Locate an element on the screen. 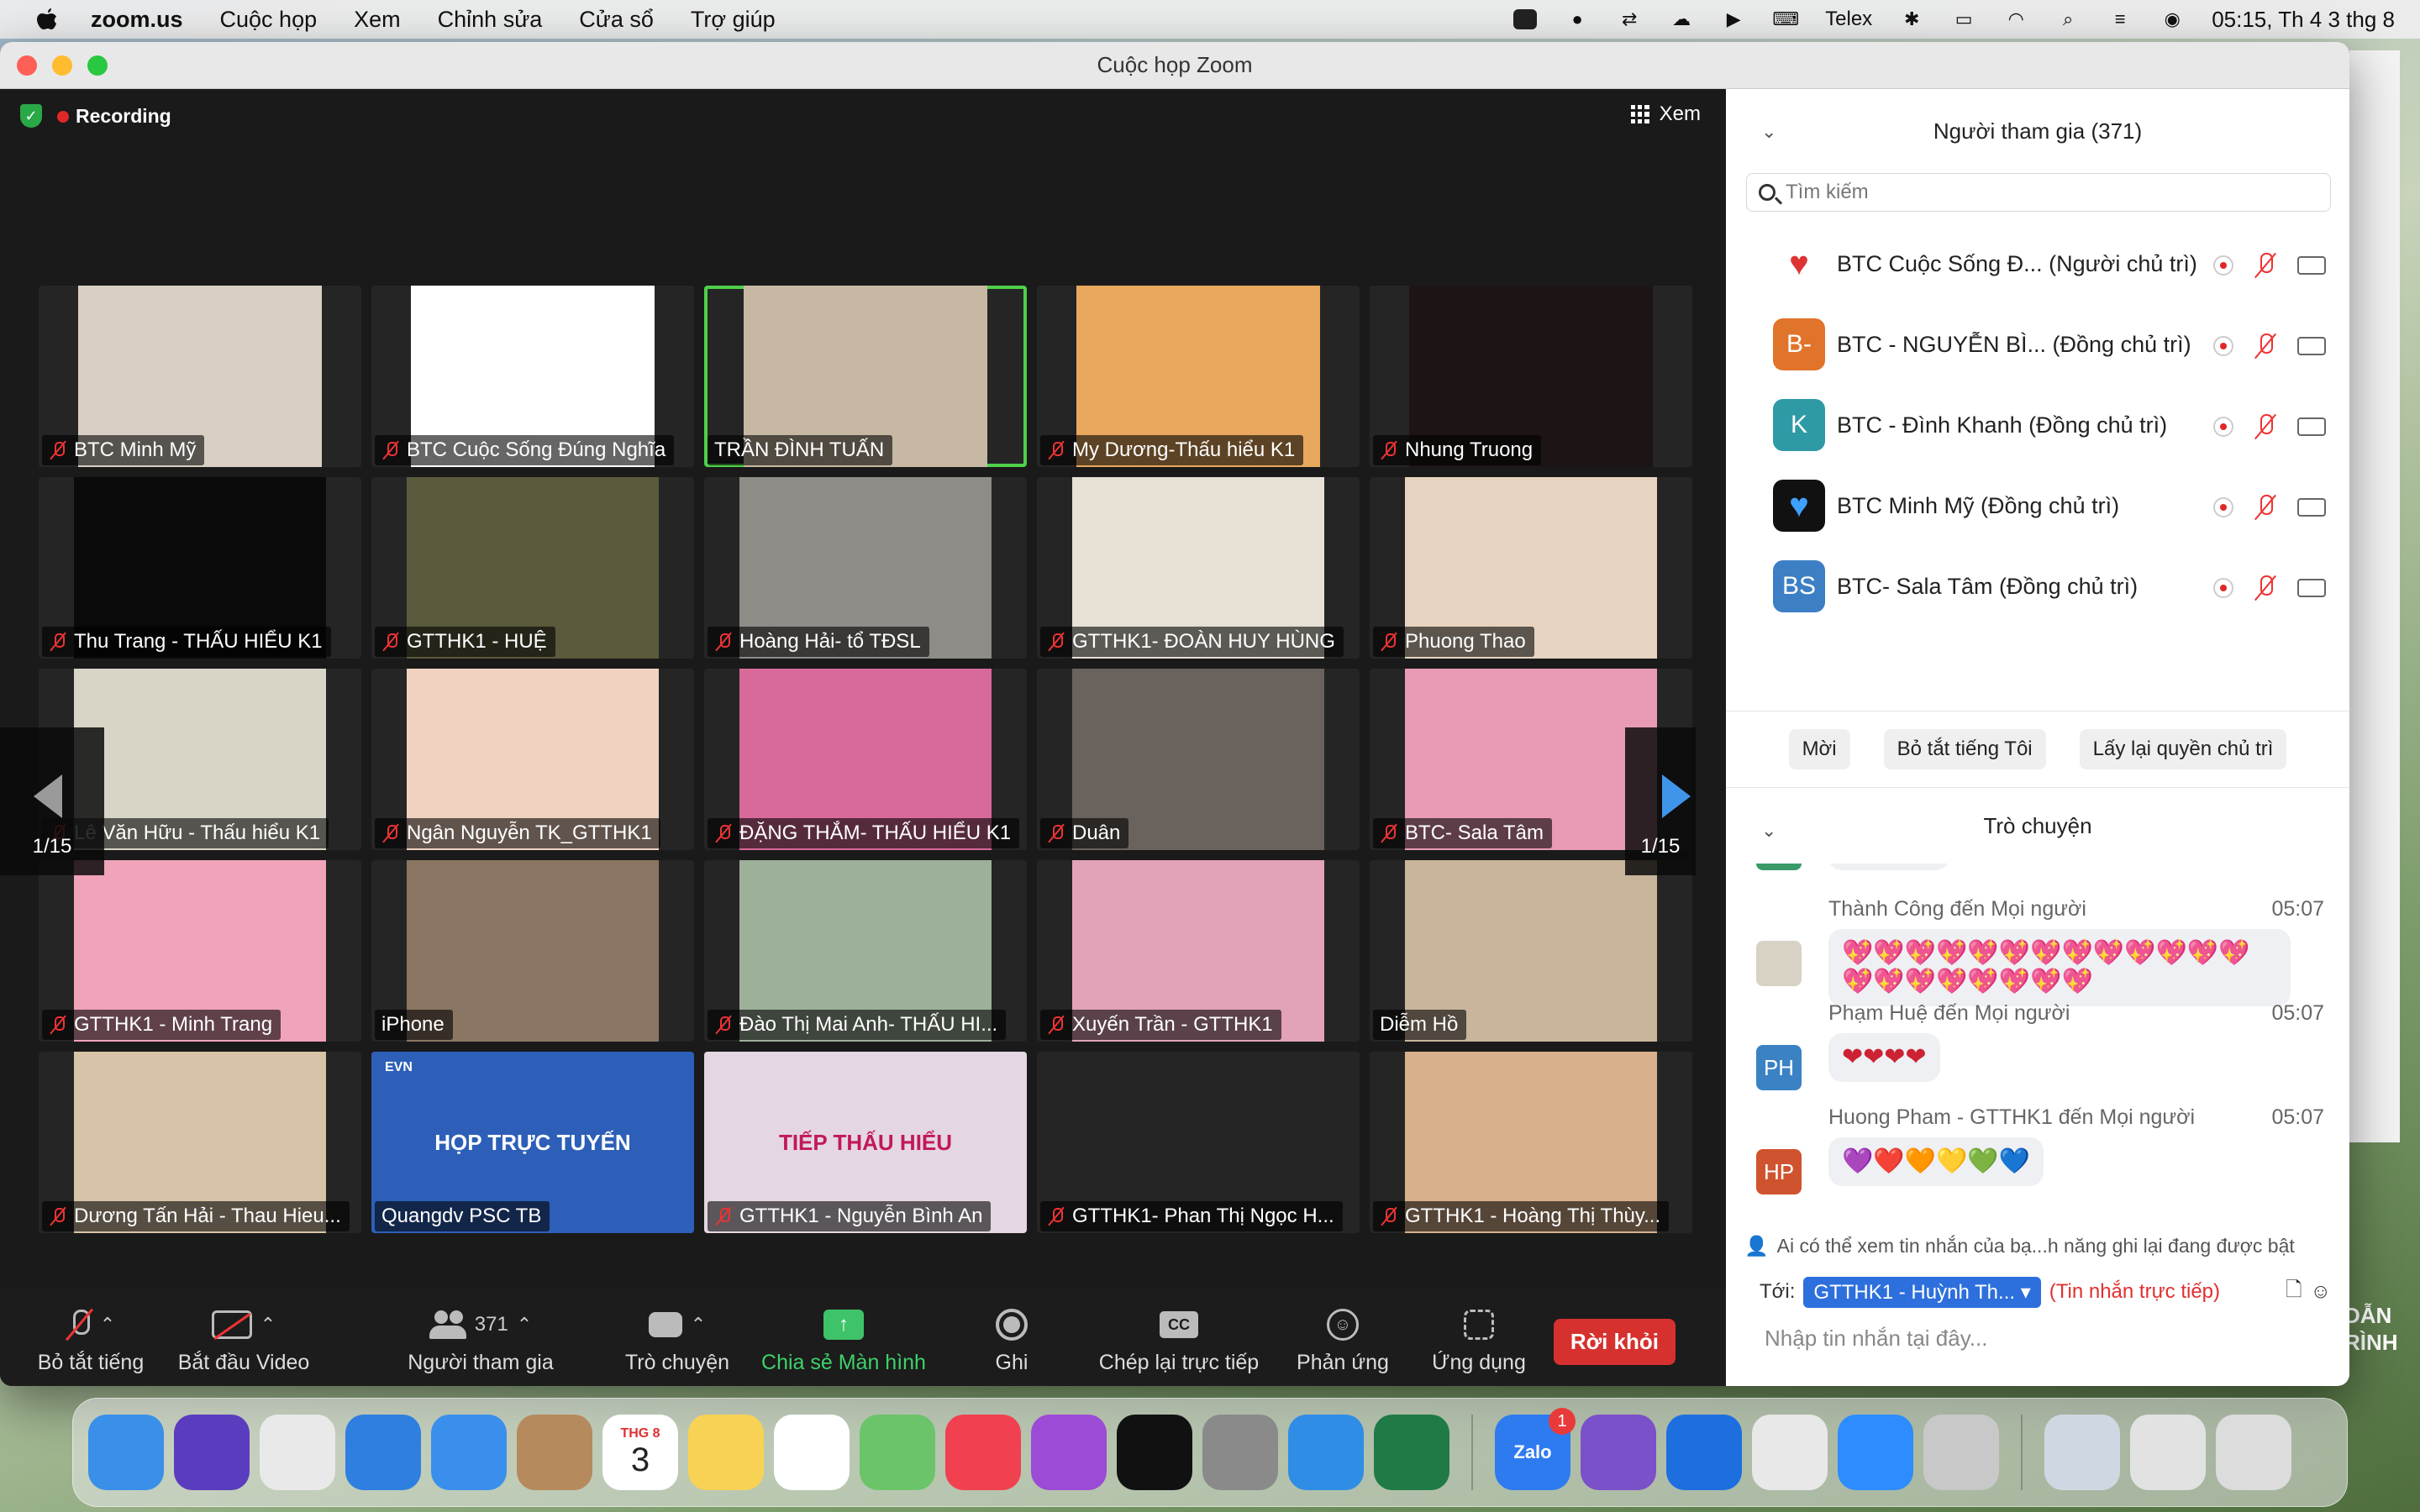  video-tile: Ngân Nguyễn TK_GTTHK1 is located at coordinates (532, 759).